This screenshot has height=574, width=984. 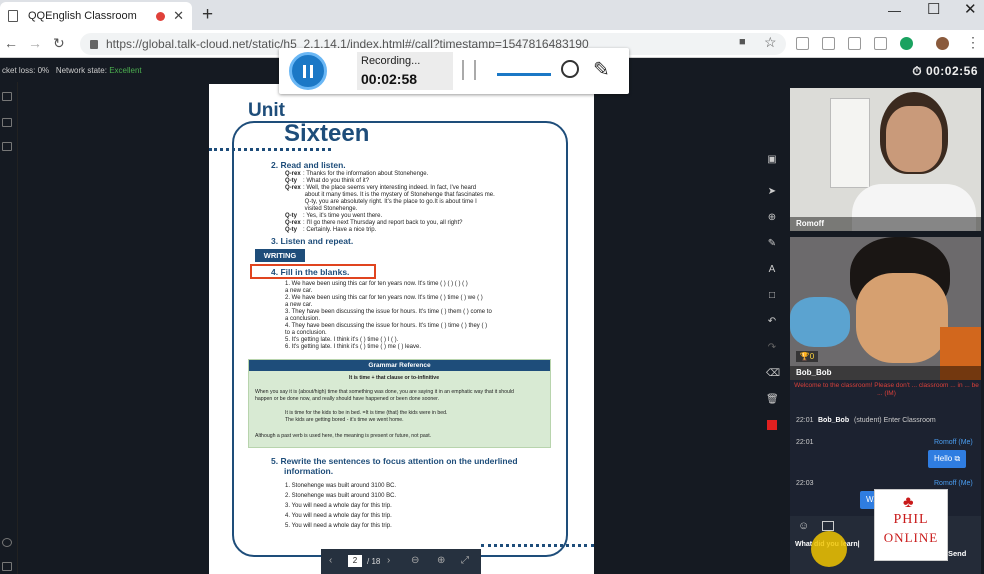 I want to click on chat-time: 22:03, so click(x=805, y=483).